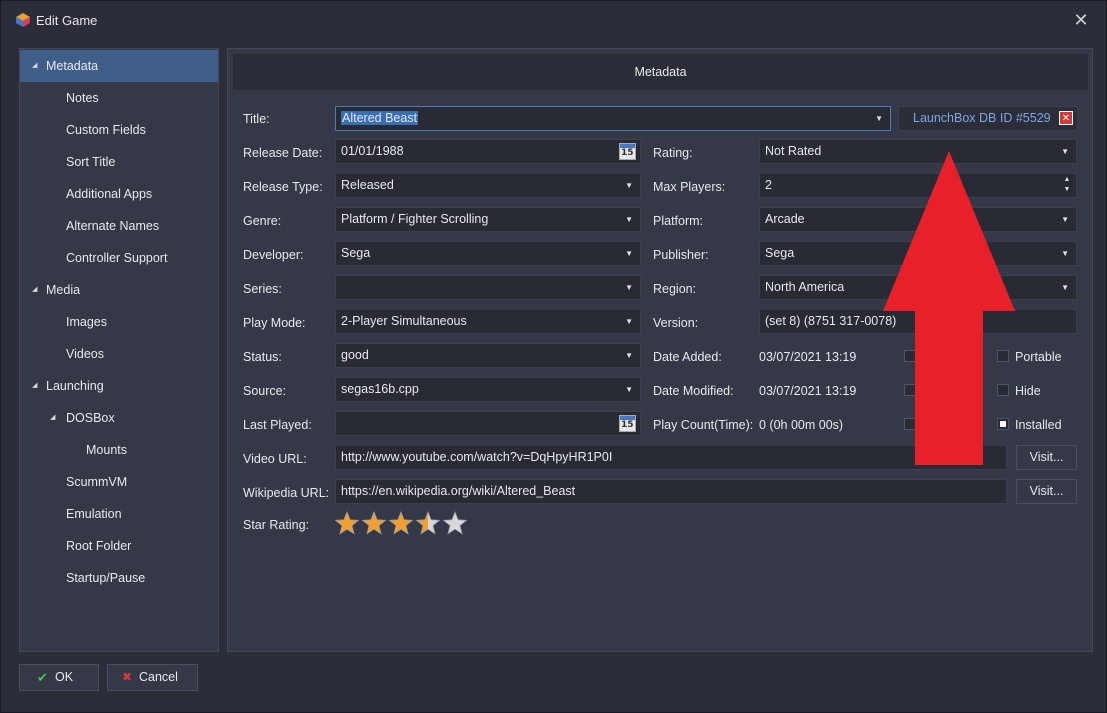  I want to click on stepper-buttons: ▲ ▼, so click(1067, 185).